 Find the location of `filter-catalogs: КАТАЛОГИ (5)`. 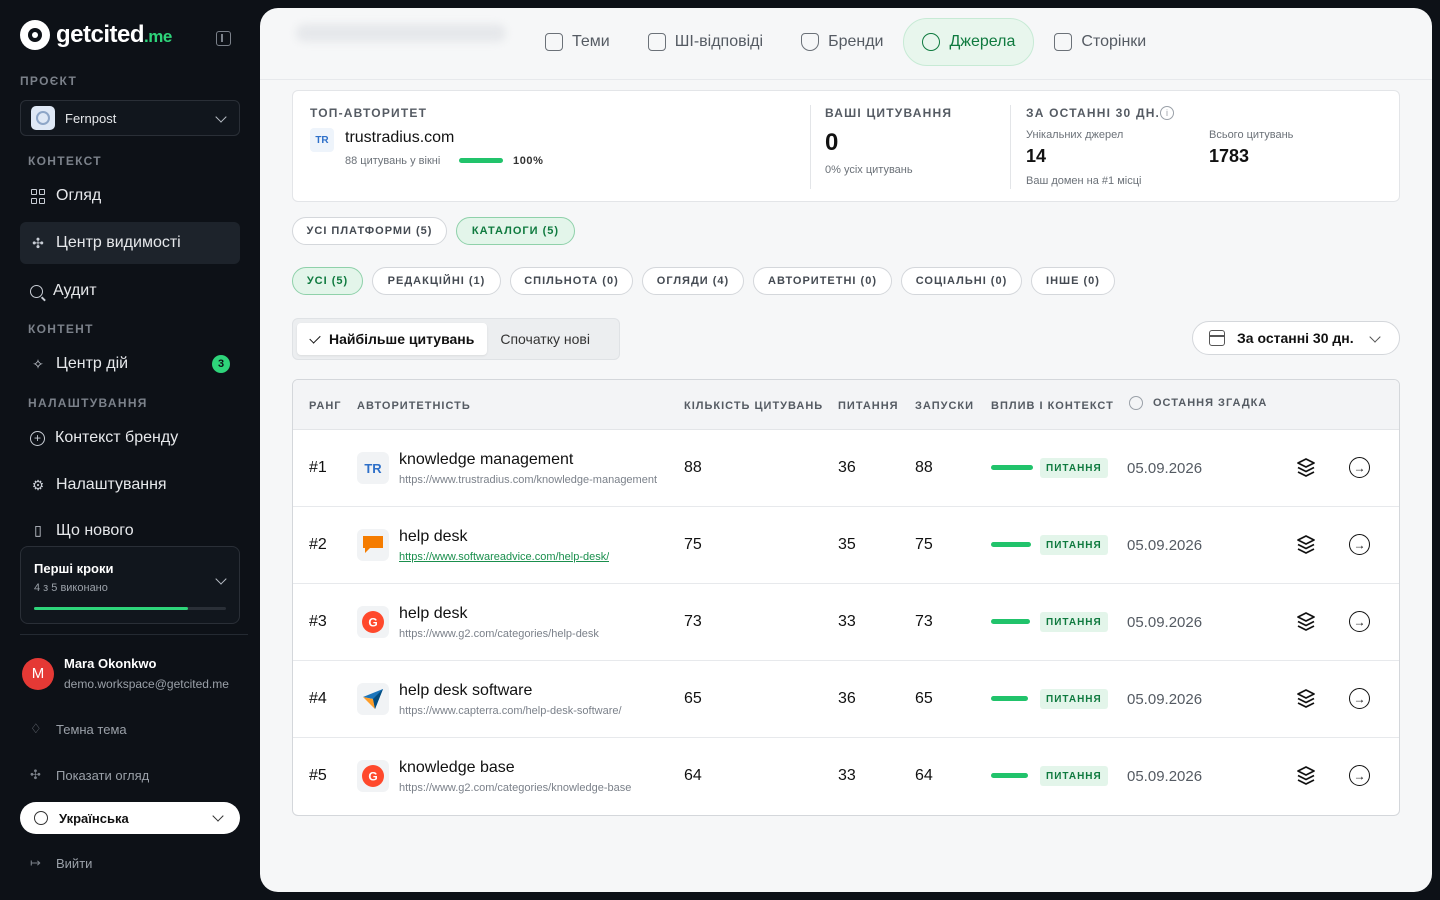

filter-catalogs: КАТАЛОГИ (5) is located at coordinates (515, 231).